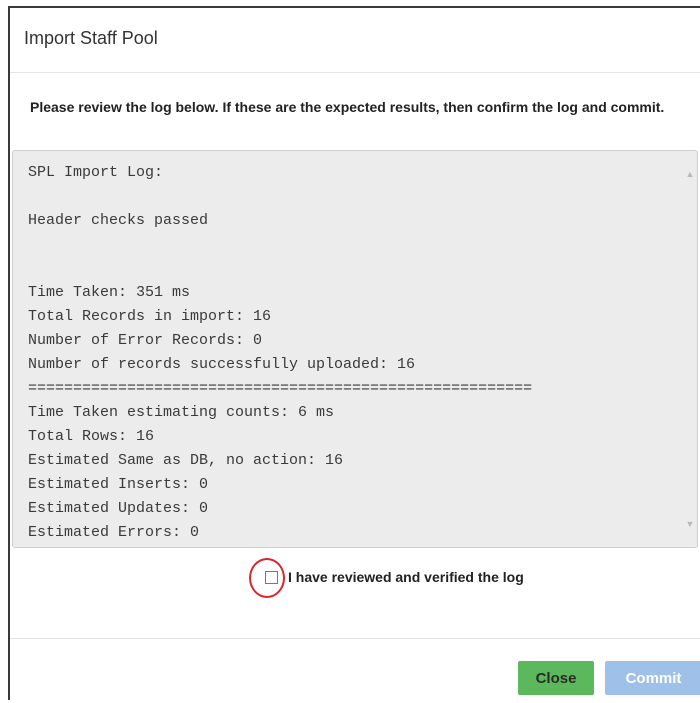 The height and width of the screenshot is (703, 700). I want to click on log-line: Estimated Inserts: 0, so click(118, 484).